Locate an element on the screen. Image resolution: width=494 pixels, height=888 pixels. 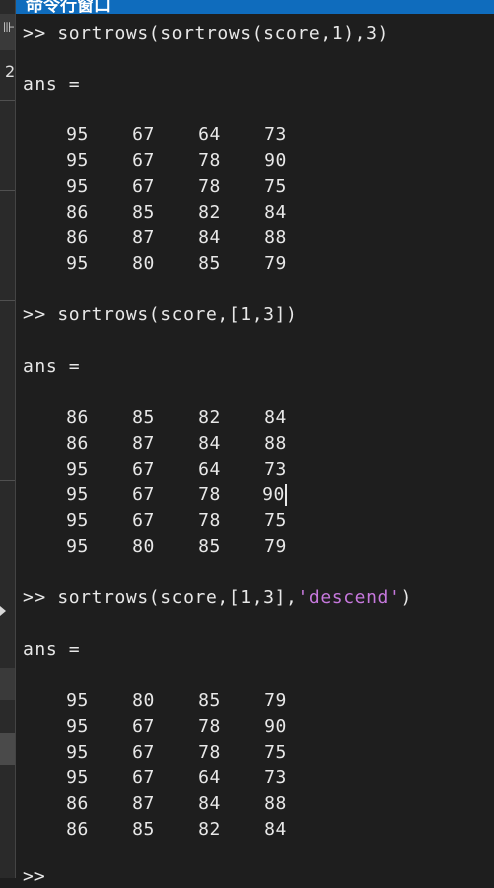
window-titlebar: 命令行窗口 is located at coordinates (255, 7).